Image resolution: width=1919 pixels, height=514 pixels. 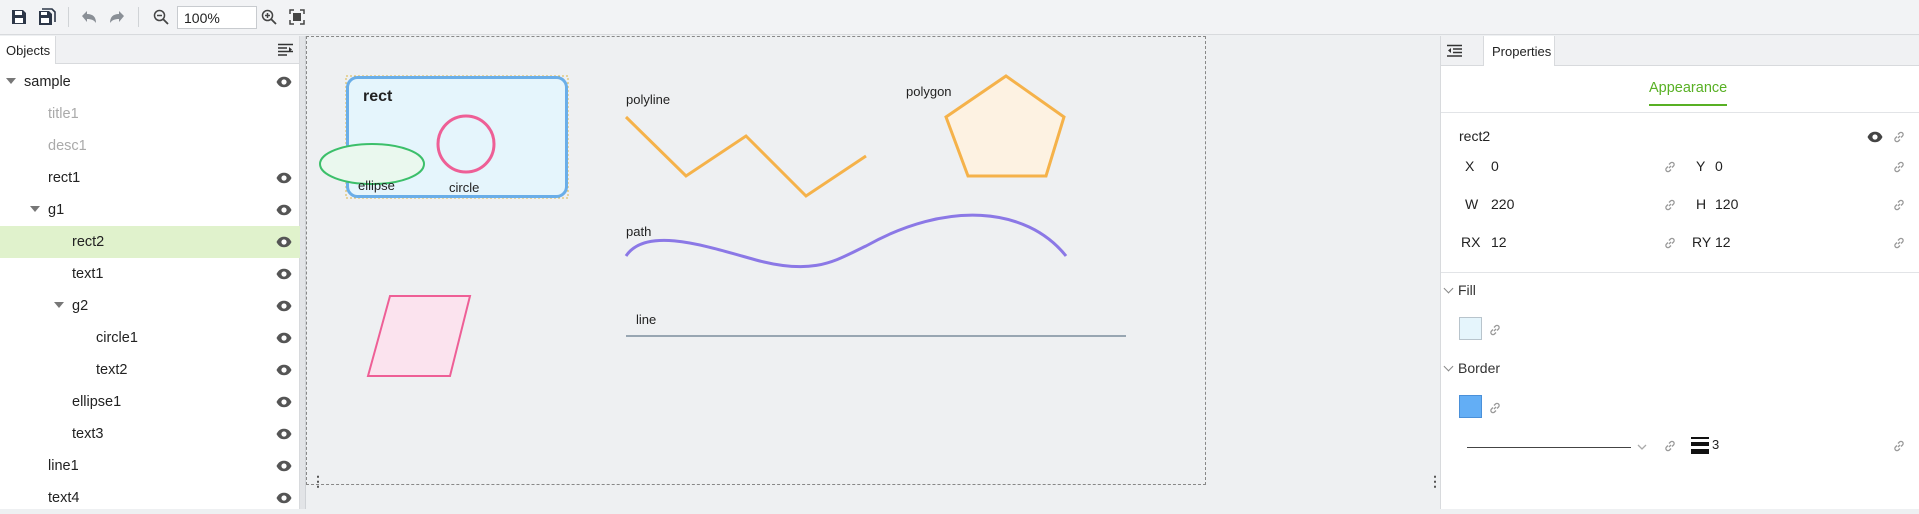 I want to click on parallelogram-shape, so click(x=419, y=336).